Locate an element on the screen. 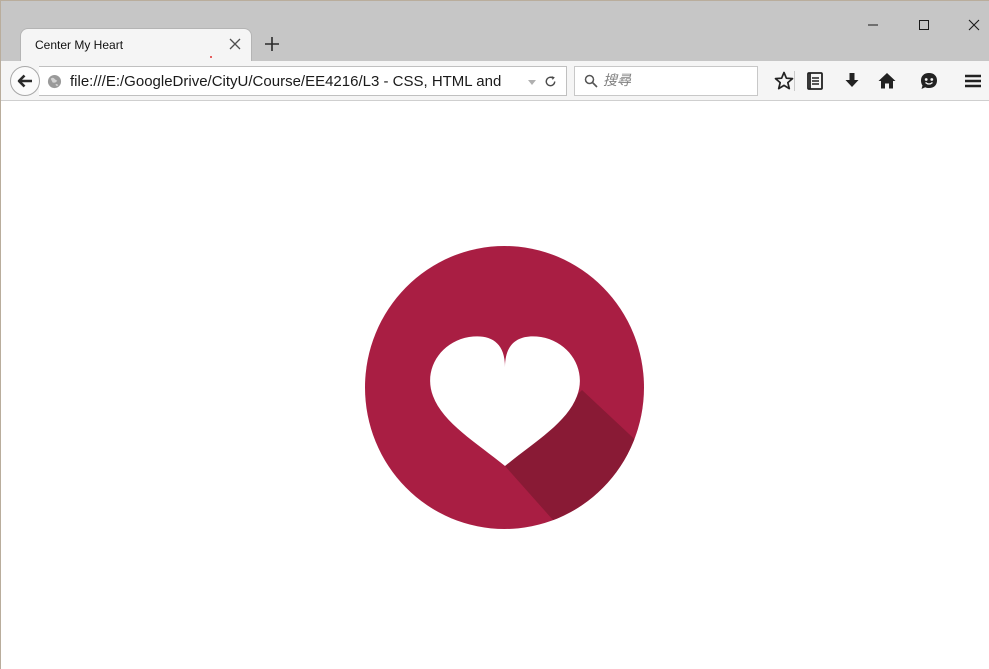  tab-title: Center My Heart is located at coordinates (79, 45).